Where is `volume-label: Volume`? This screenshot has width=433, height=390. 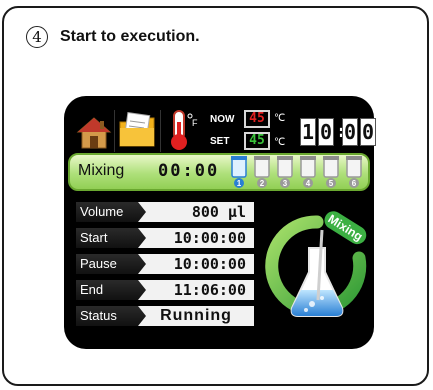 volume-label: Volume is located at coordinates (111, 212).